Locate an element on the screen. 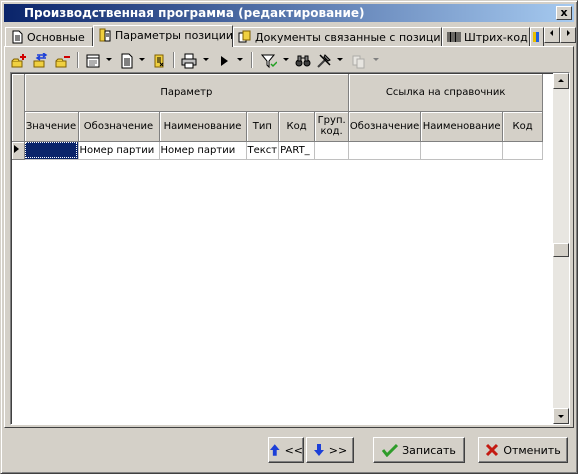  export-button is located at coordinates (159, 60).